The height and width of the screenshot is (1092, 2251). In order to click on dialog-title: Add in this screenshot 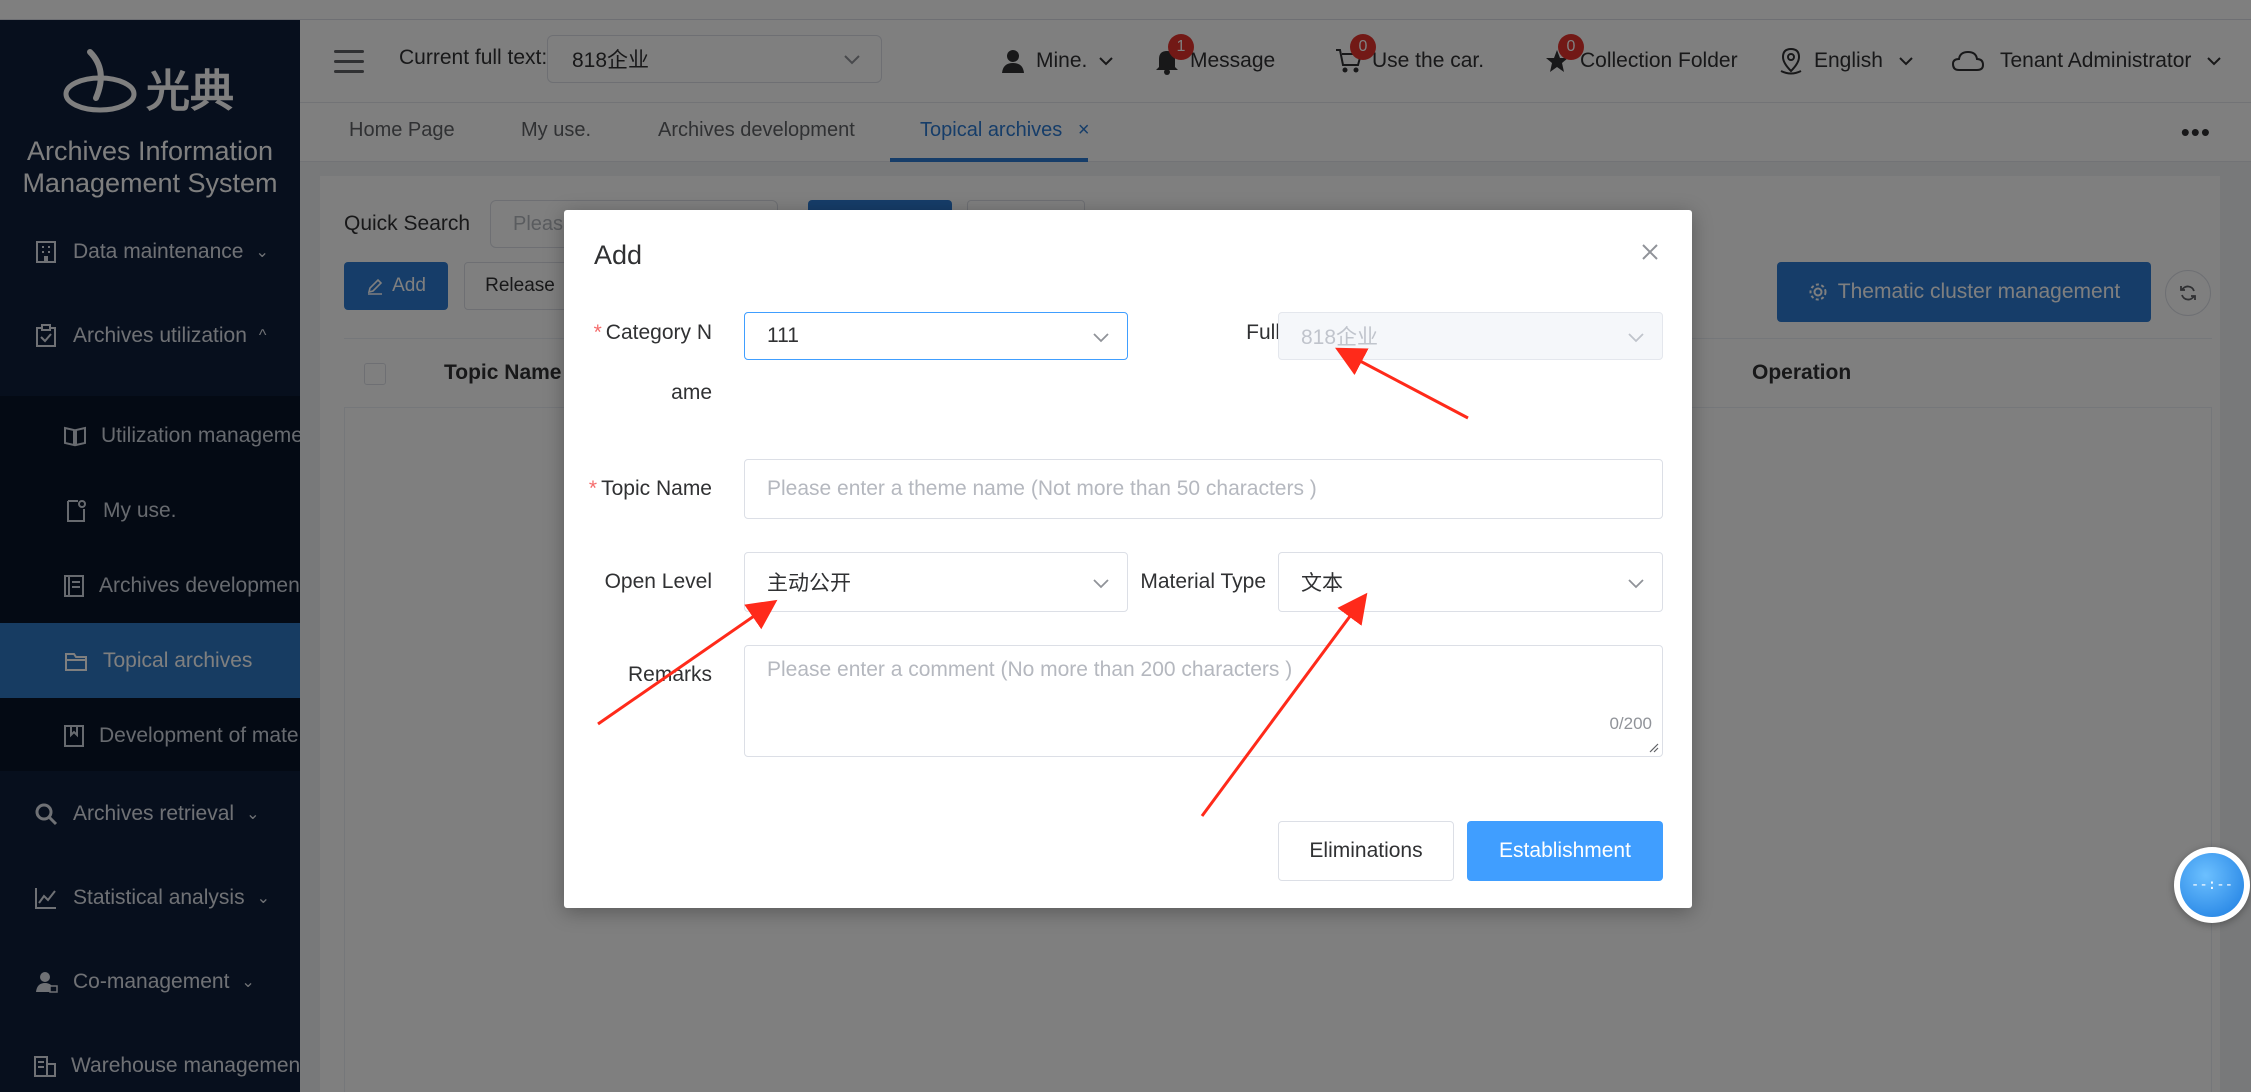, I will do `click(618, 255)`.